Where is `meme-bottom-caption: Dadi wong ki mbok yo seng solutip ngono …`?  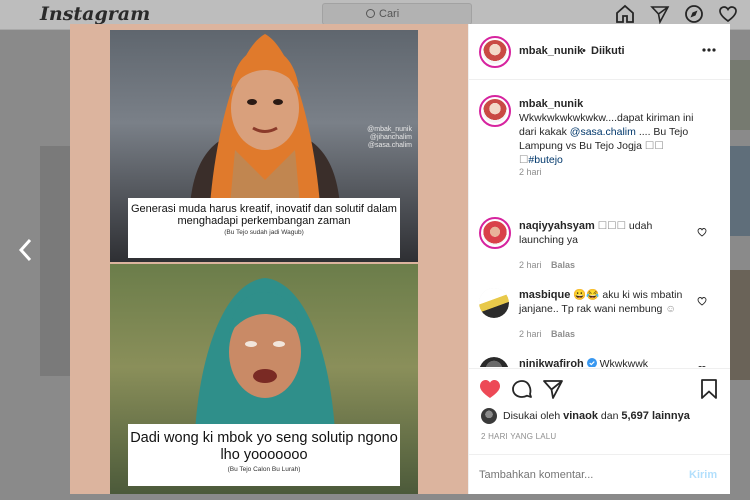
meme-bottom-caption: Dadi wong ki mbok yo seng solutip ngono … is located at coordinates (264, 455).